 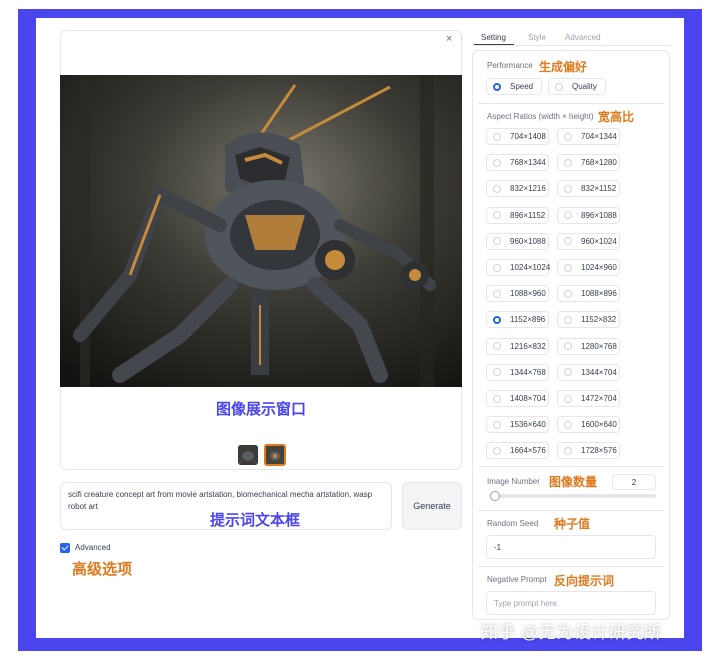 What do you see at coordinates (616, 117) in the screenshot?
I see `aspect-ratios-annotation: 宽高比` at bounding box center [616, 117].